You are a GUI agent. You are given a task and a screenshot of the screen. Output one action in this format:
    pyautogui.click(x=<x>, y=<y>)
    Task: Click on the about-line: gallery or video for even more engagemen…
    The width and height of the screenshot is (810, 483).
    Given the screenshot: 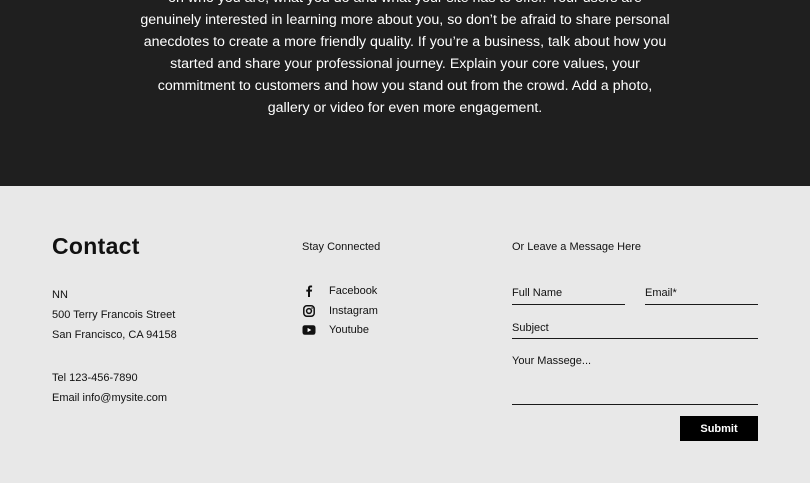 What is the action you would take?
    pyautogui.click(x=405, y=108)
    